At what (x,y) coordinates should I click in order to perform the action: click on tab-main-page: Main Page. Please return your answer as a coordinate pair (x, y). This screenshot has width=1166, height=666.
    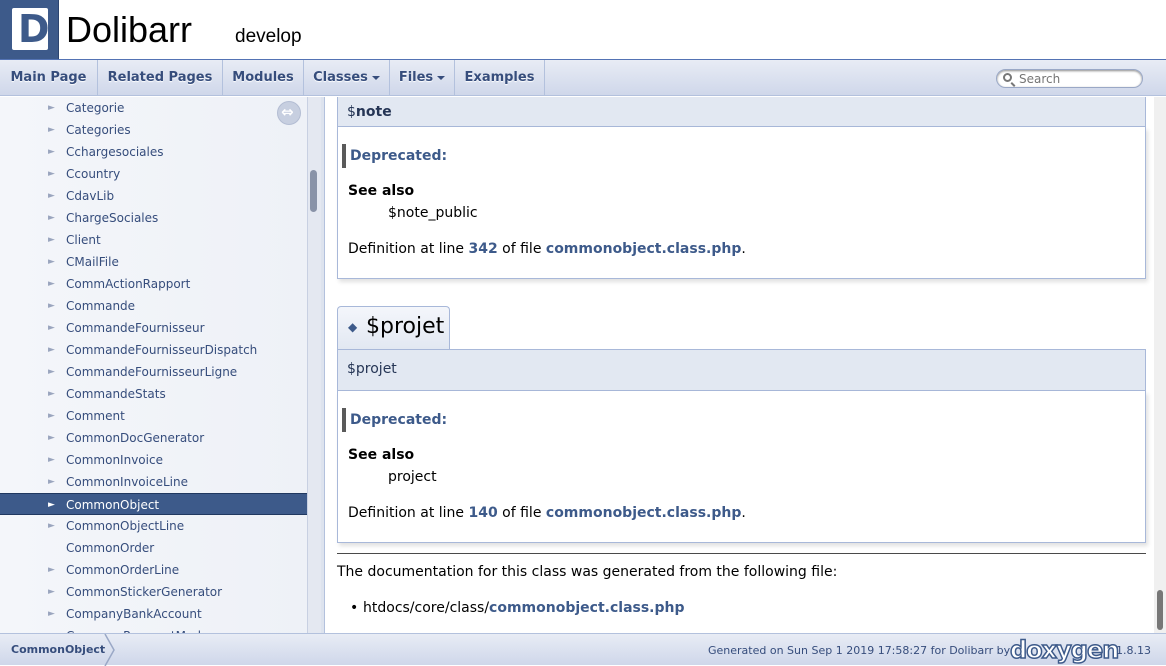
    Looking at the image, I should click on (49, 78).